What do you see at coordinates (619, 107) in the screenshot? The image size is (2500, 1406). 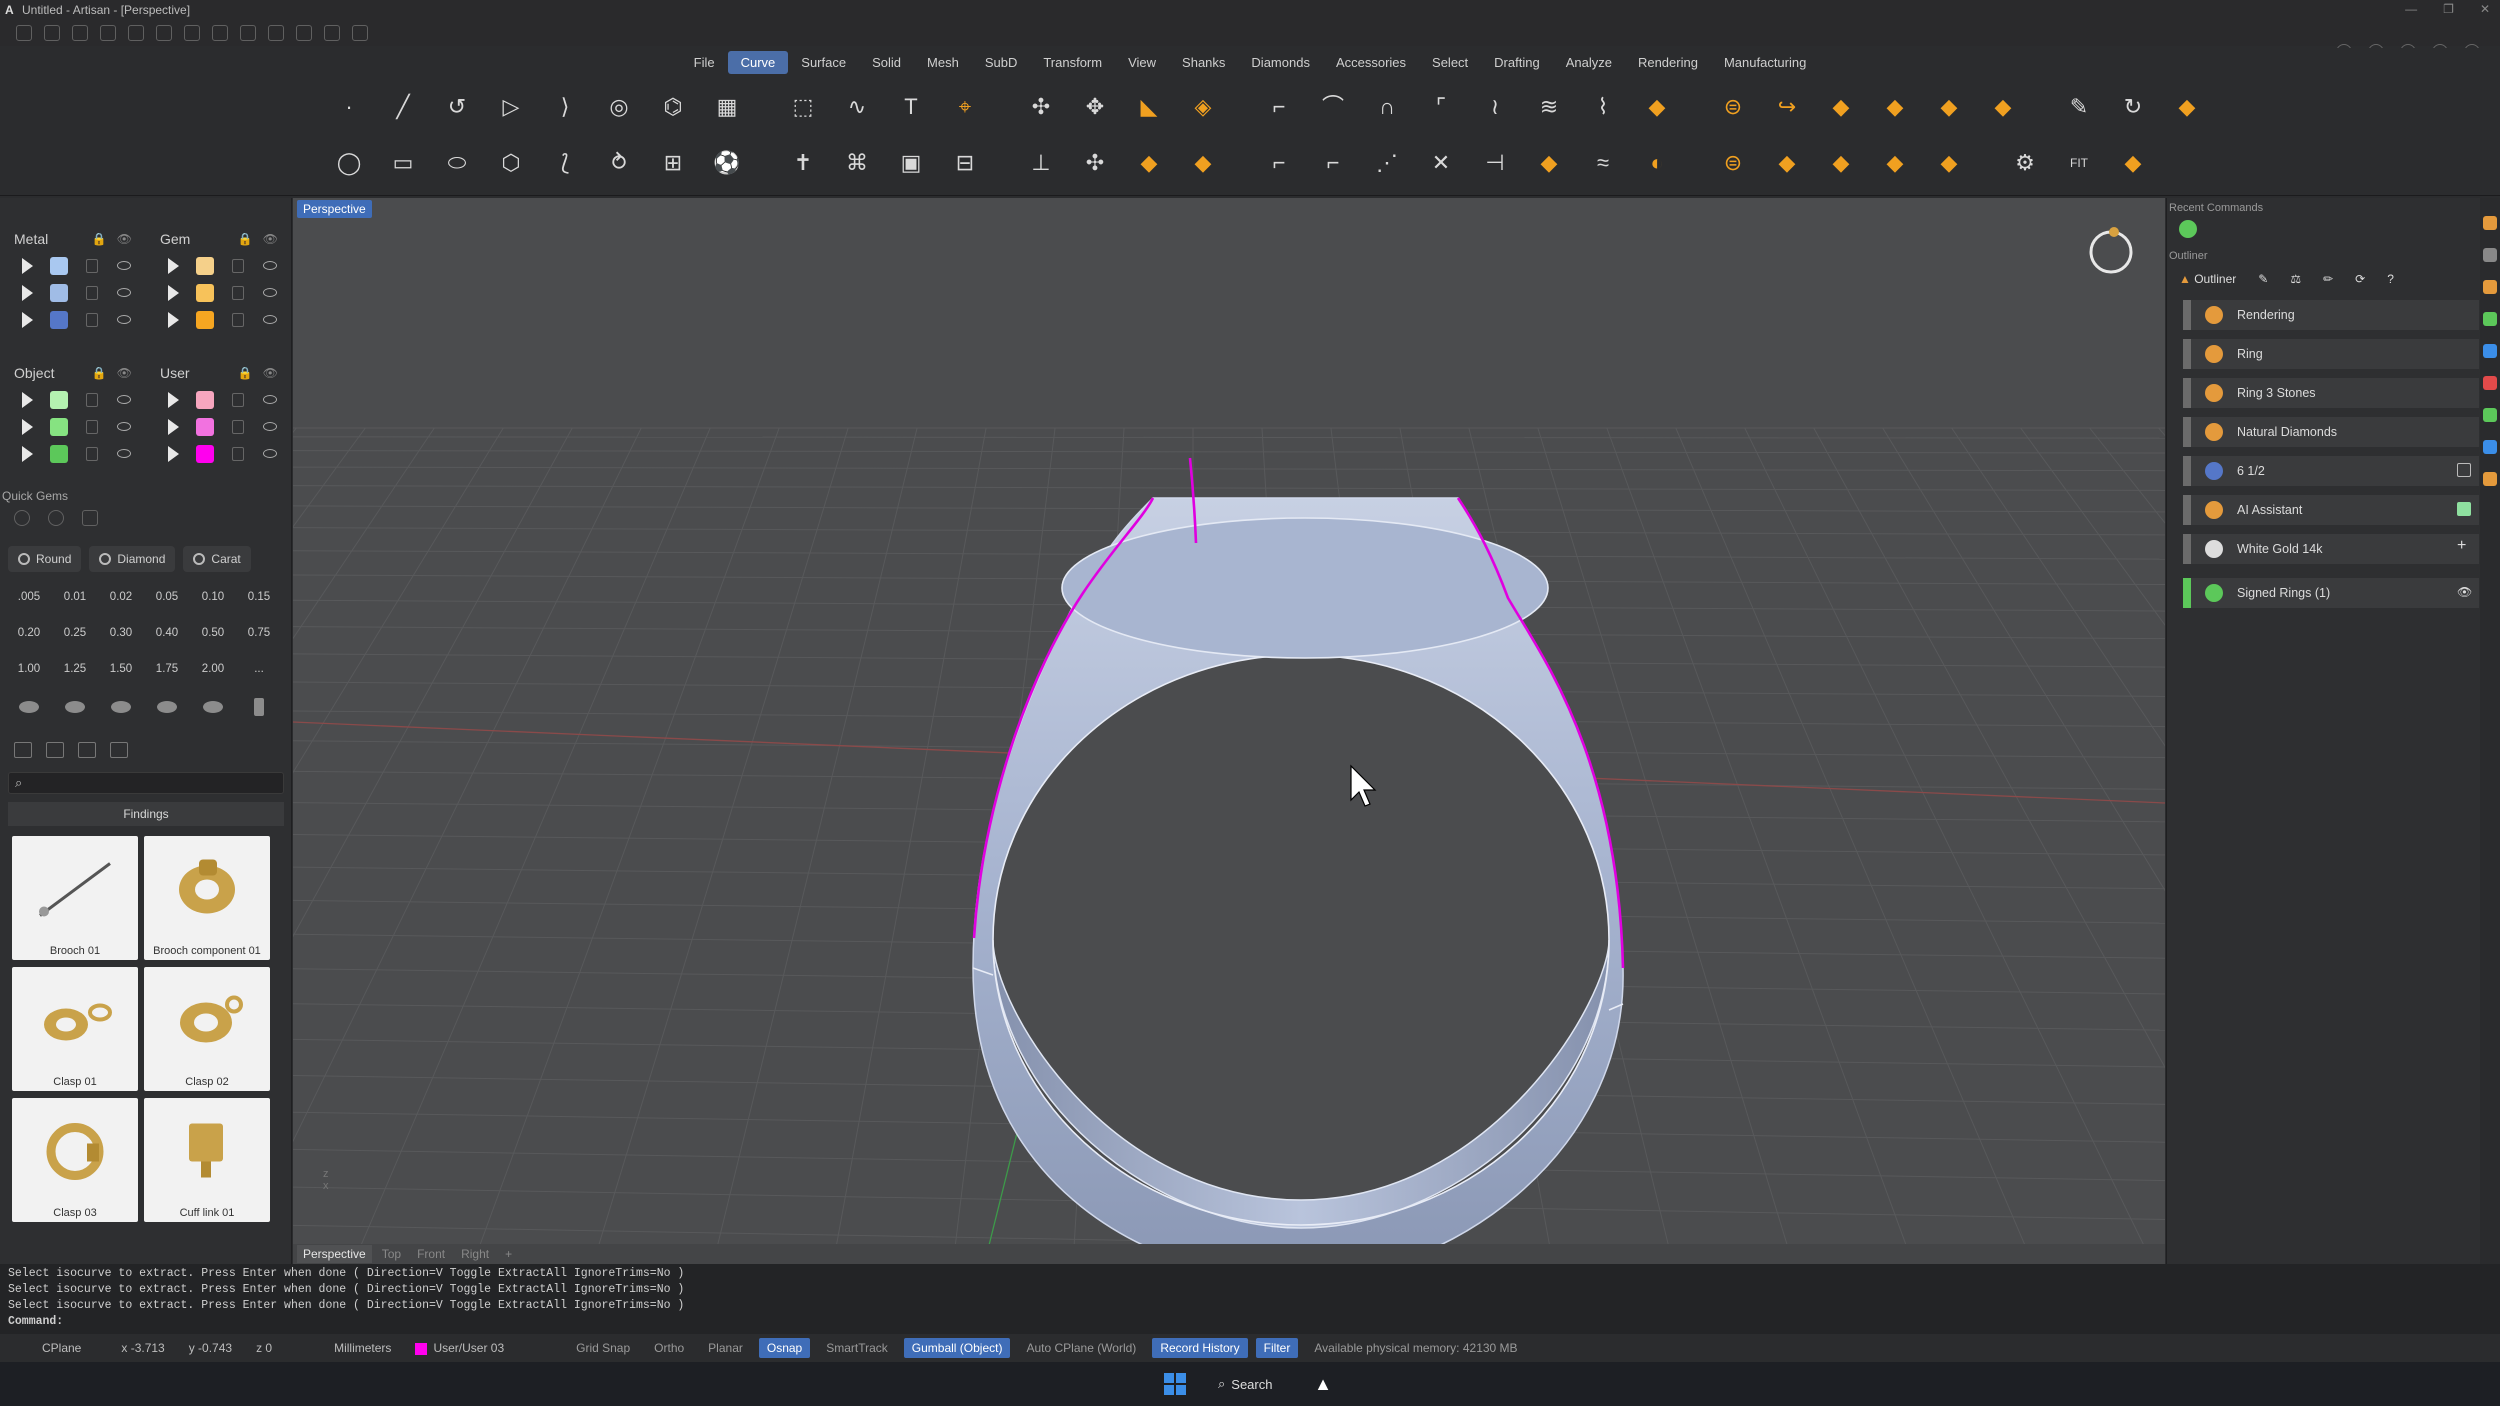 I see `row1-tool-5-icon: ◎` at bounding box center [619, 107].